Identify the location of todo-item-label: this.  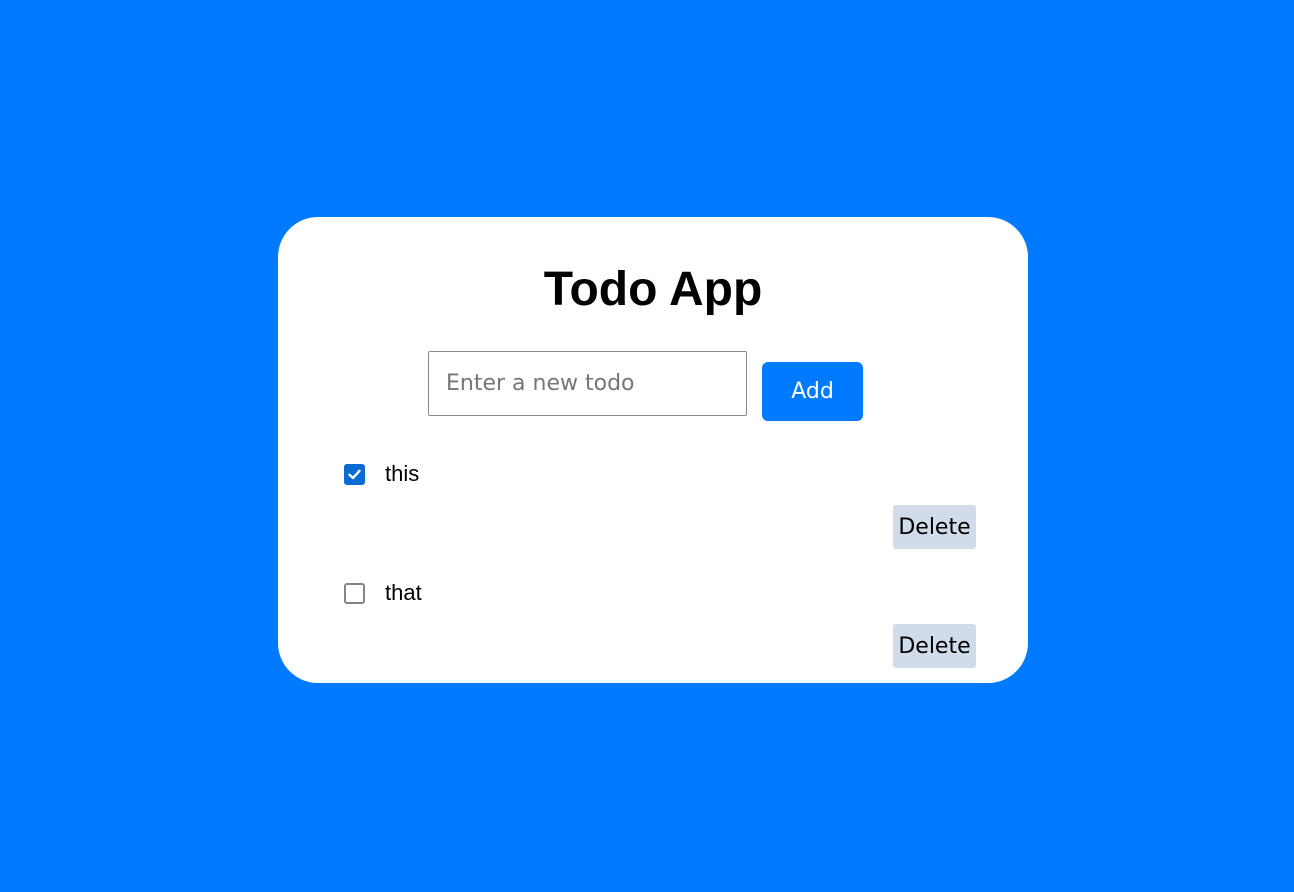
(402, 473).